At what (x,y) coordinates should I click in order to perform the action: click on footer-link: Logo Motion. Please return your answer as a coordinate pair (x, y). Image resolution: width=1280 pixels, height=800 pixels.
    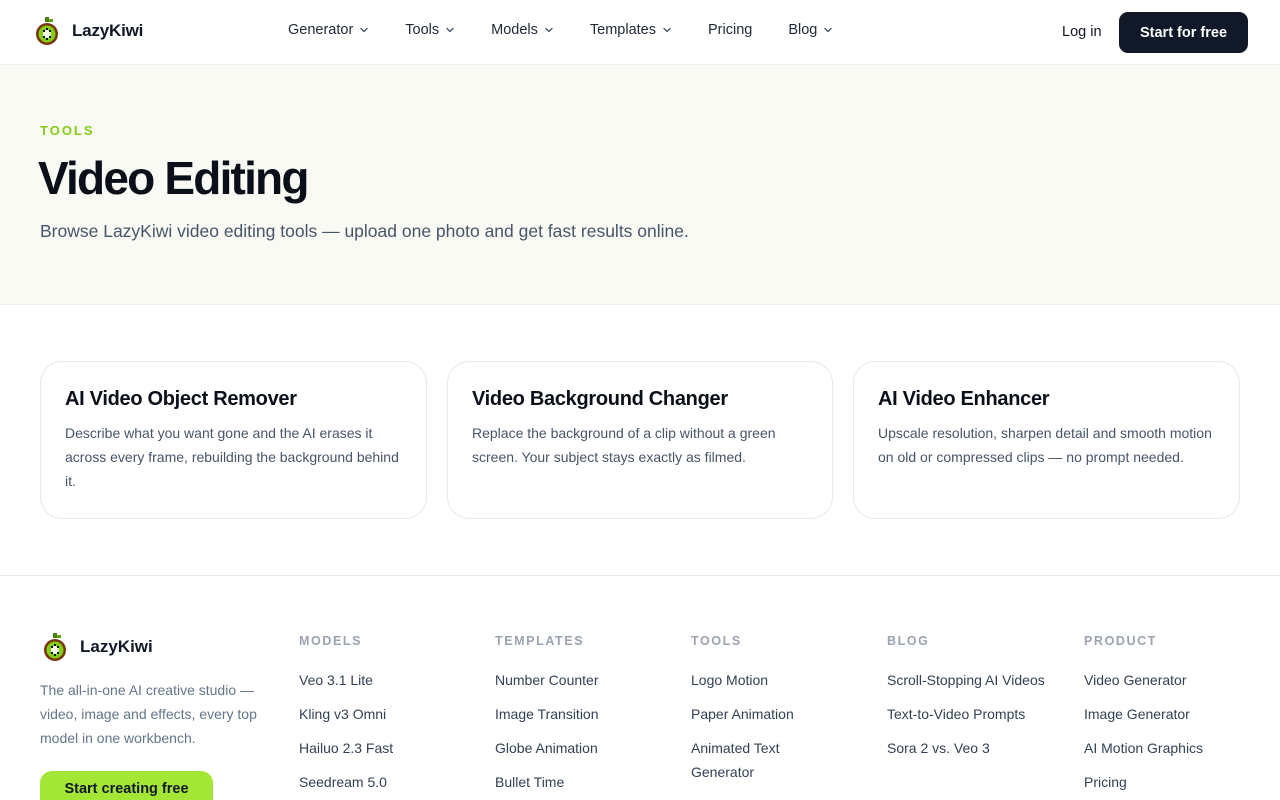
    Looking at the image, I should click on (766, 680).